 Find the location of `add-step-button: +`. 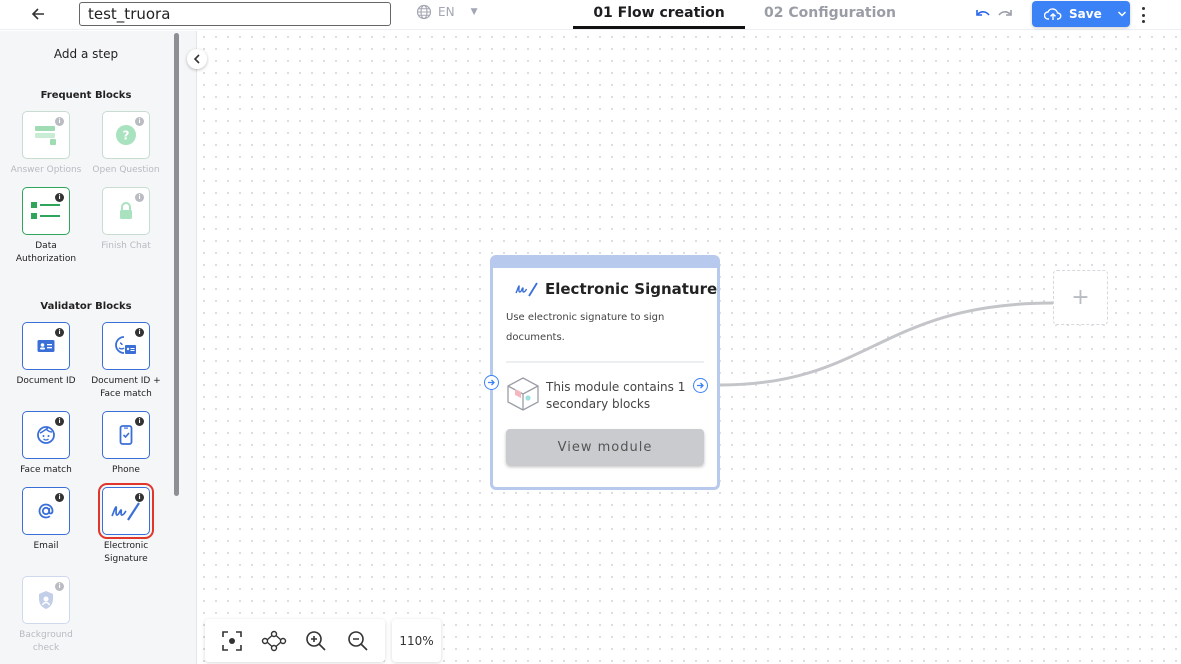

add-step-button: + is located at coordinates (1080, 297).